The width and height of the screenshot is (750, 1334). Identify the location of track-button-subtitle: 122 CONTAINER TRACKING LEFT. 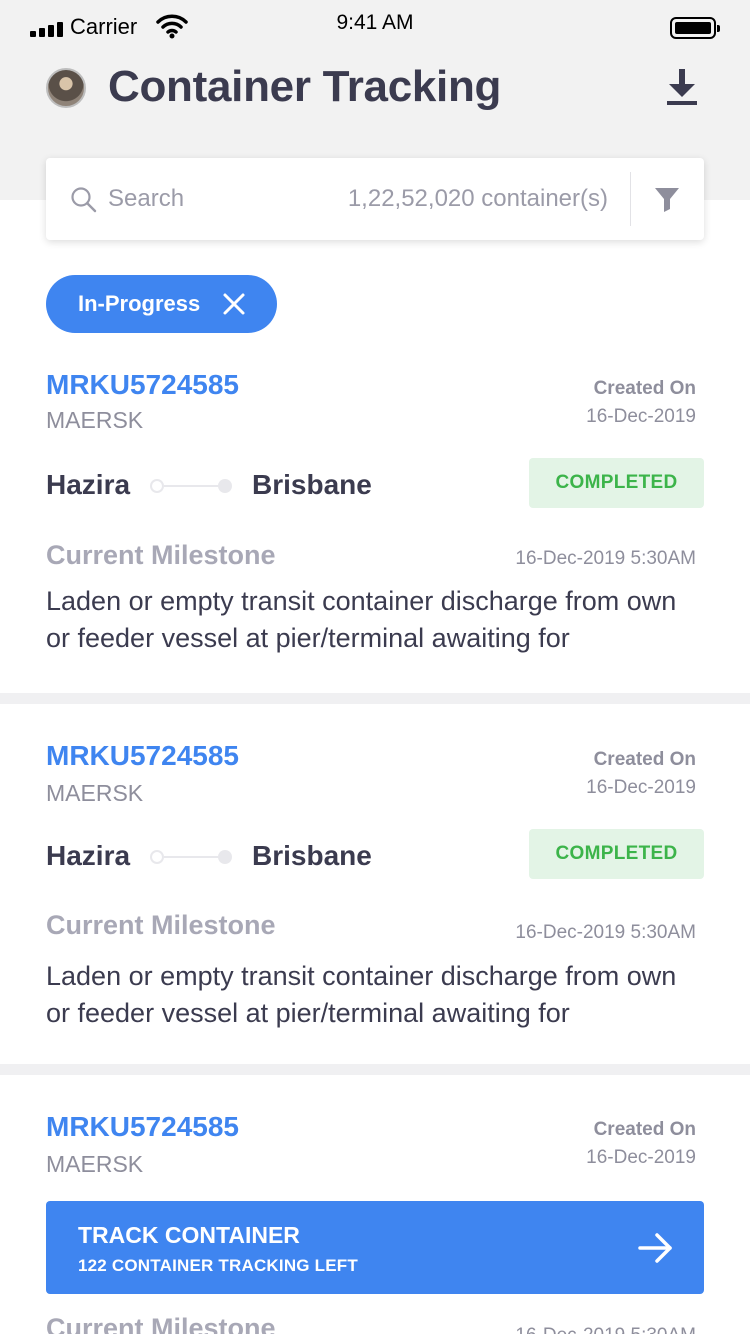
(218, 1265).